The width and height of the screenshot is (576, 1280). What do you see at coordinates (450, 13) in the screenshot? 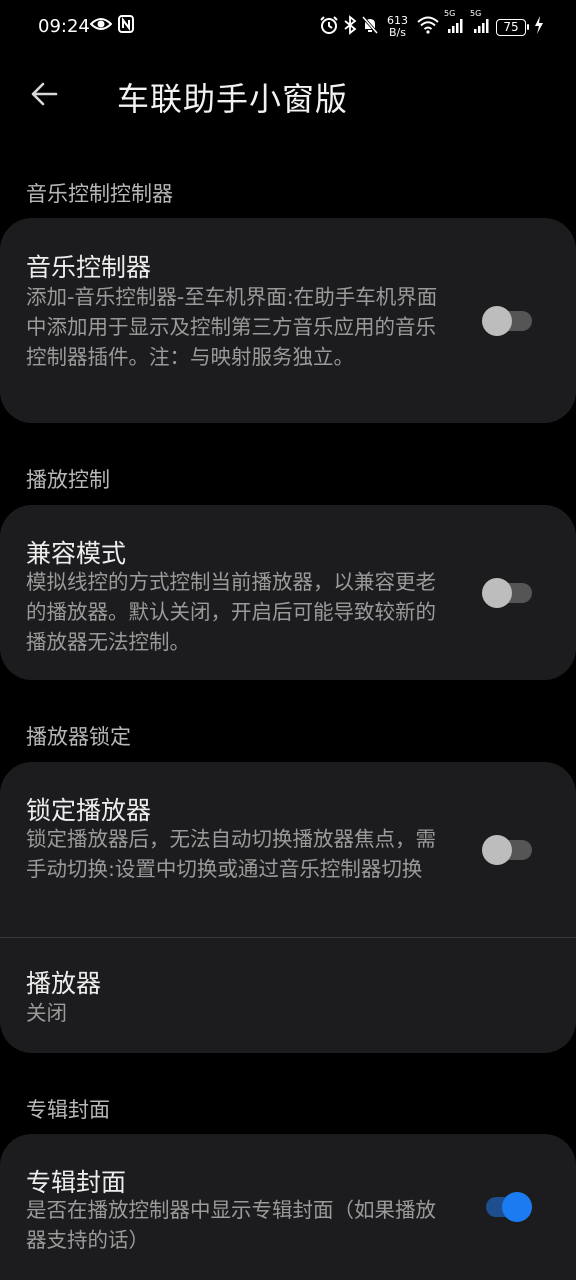
I see `signal-label-1: 5G` at bounding box center [450, 13].